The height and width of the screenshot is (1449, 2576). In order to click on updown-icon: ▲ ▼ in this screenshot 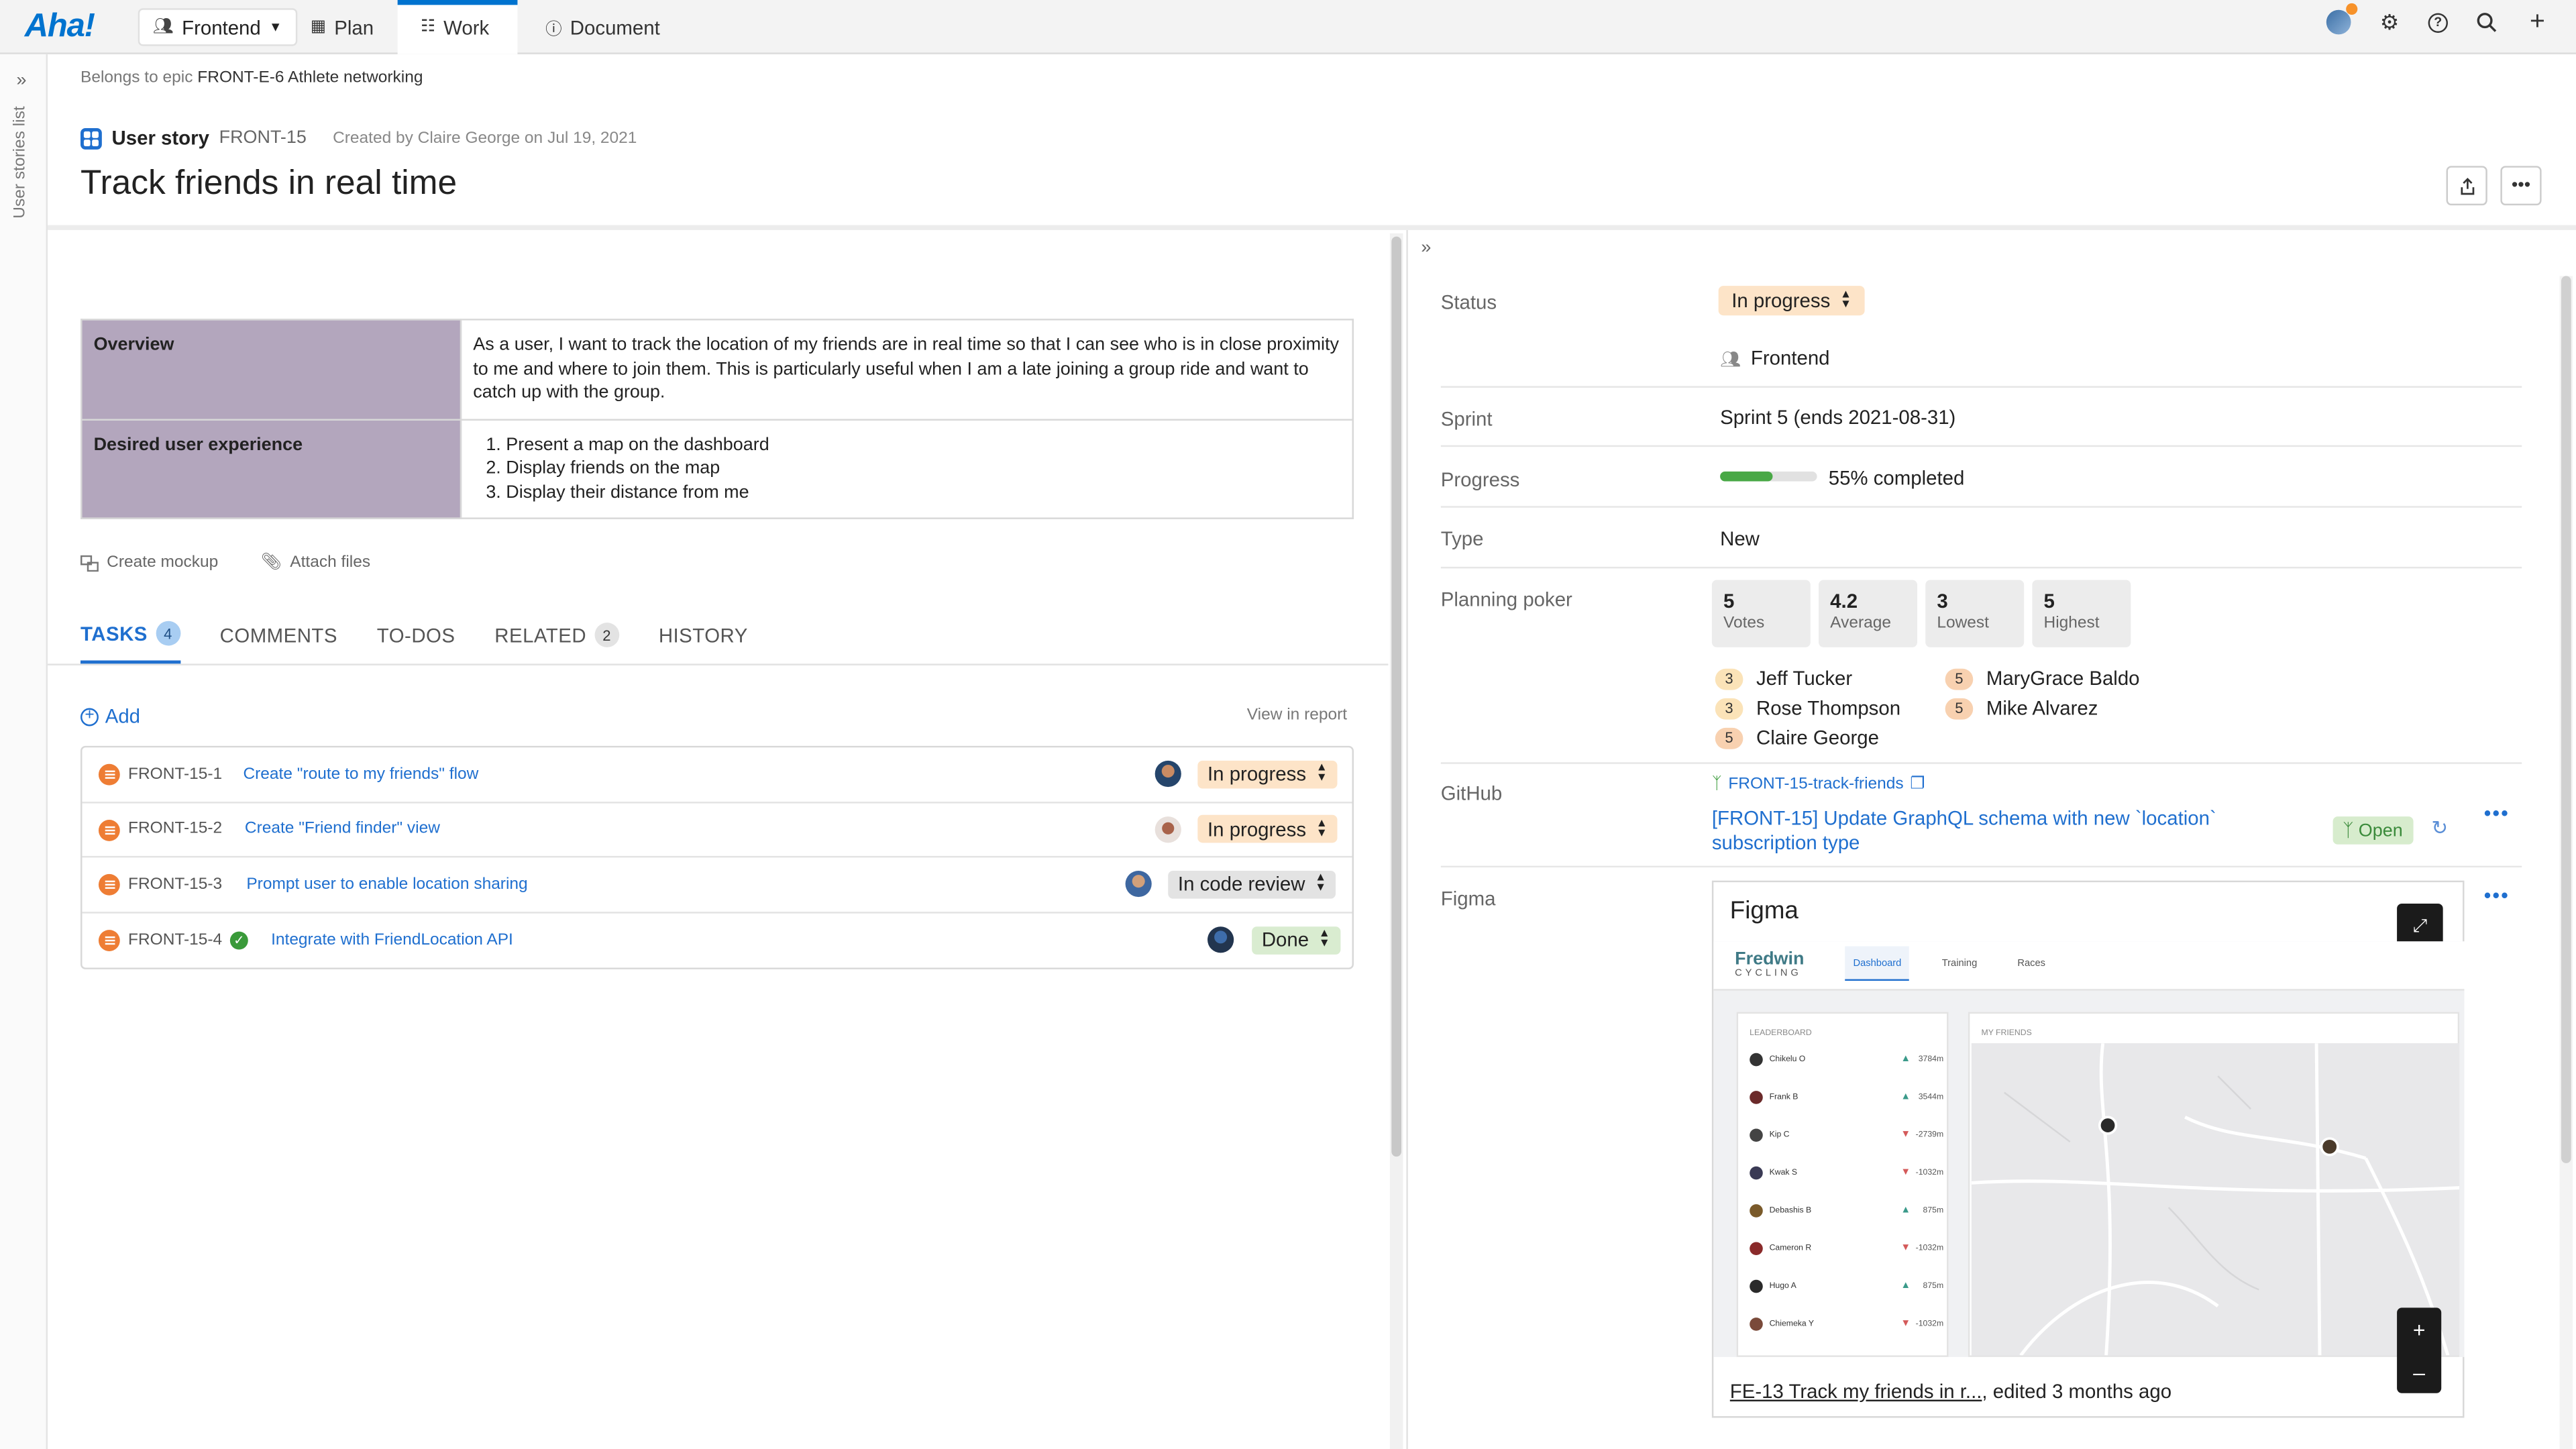, I will do `click(1322, 773)`.